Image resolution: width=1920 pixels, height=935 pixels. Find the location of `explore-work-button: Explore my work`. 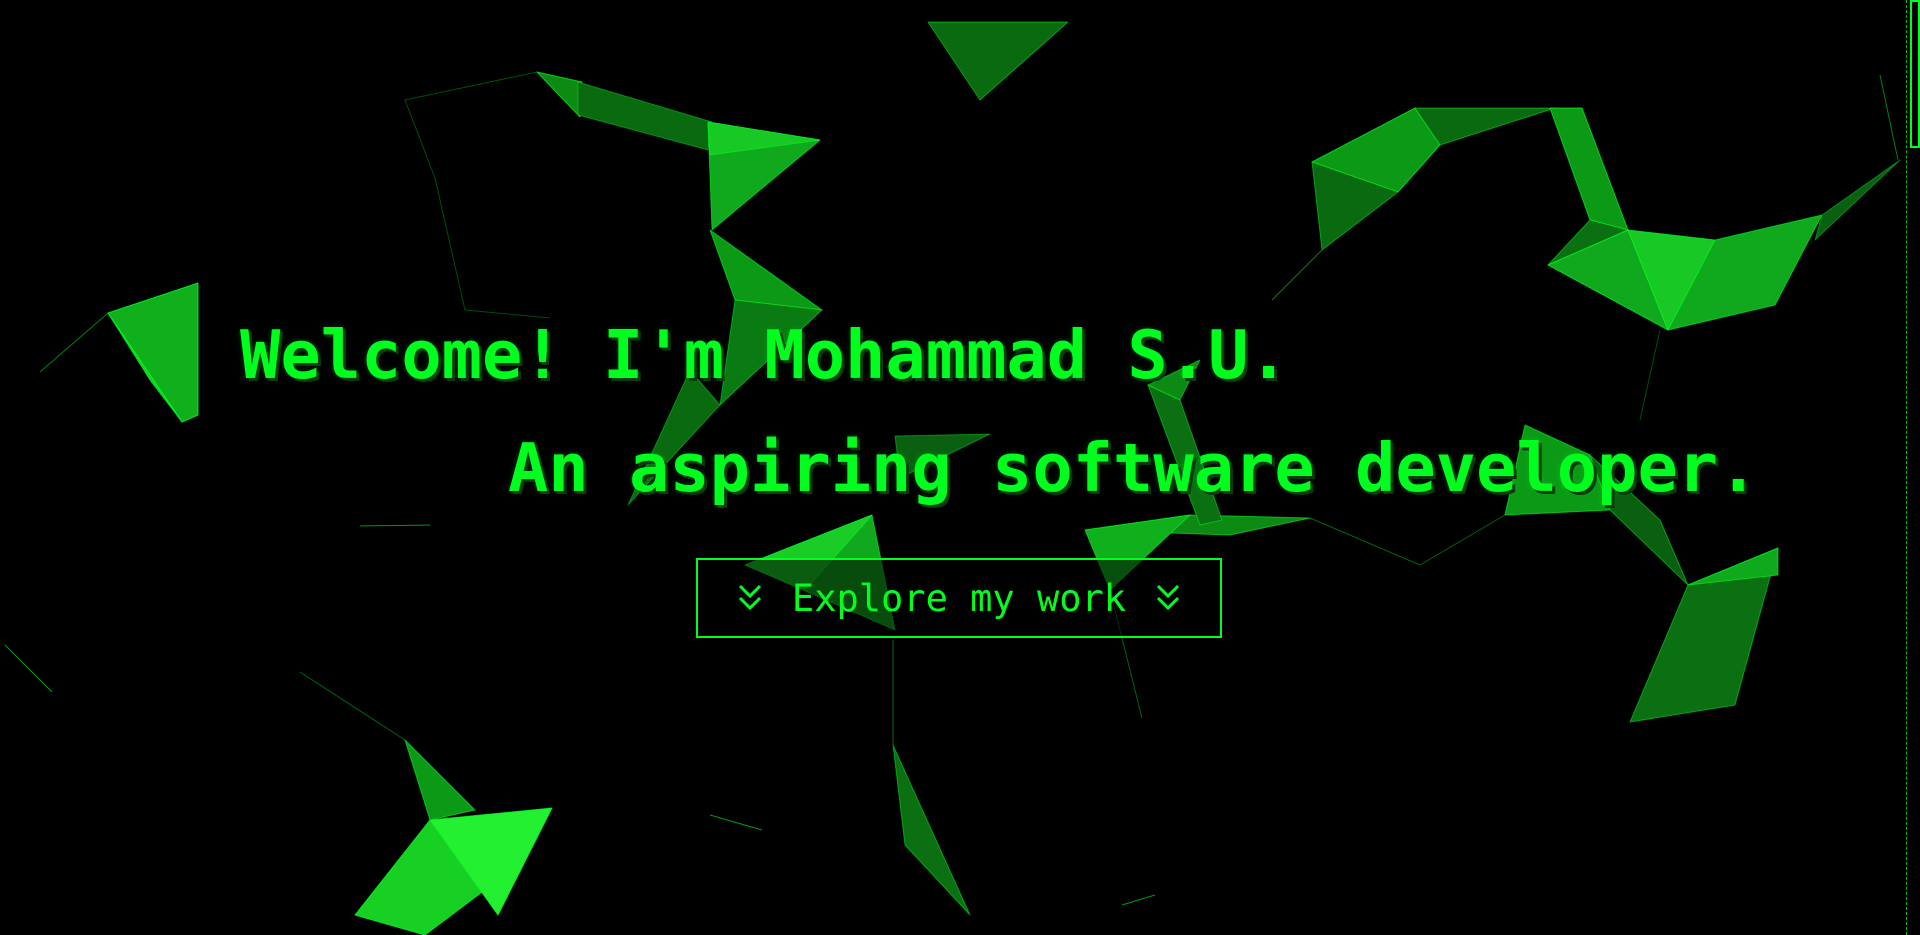

explore-work-button: Explore my work is located at coordinates (959, 598).